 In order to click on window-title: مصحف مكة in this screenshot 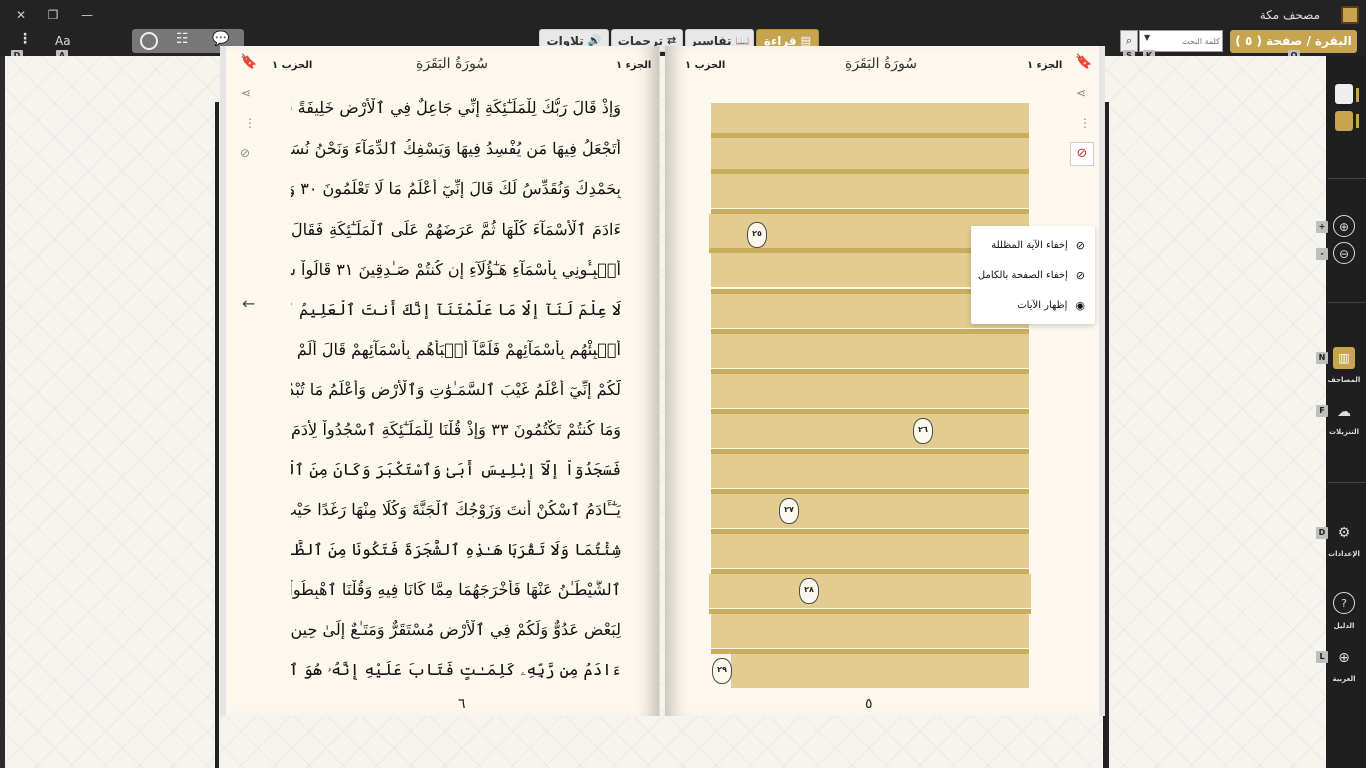, I will do `click(1289, 15)`.